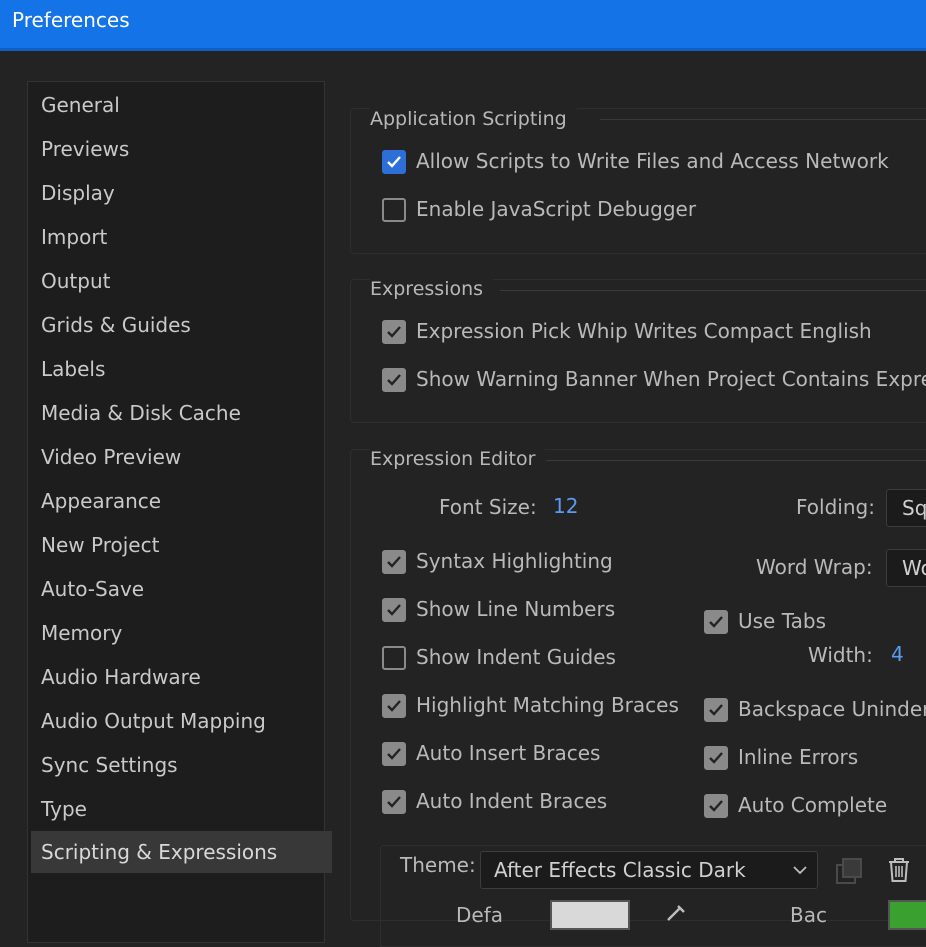 Image resolution: width=926 pixels, height=947 pixels. What do you see at coordinates (914, 508) in the screenshot?
I see `folding-value: Sq` at bounding box center [914, 508].